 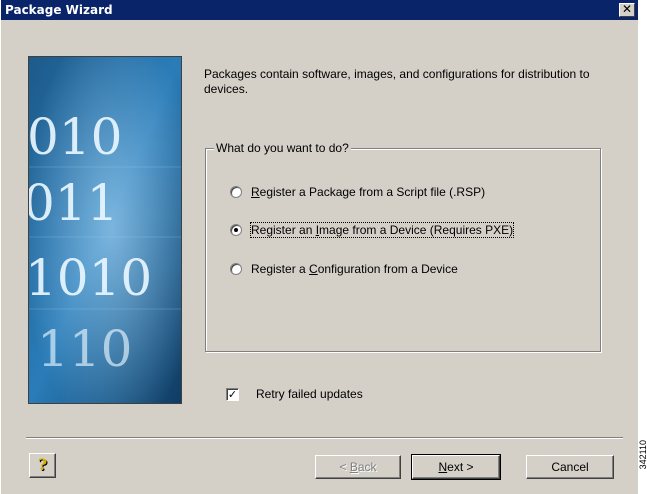 What do you see at coordinates (309, 394) in the screenshot?
I see `retry-label: Retry failed updates` at bounding box center [309, 394].